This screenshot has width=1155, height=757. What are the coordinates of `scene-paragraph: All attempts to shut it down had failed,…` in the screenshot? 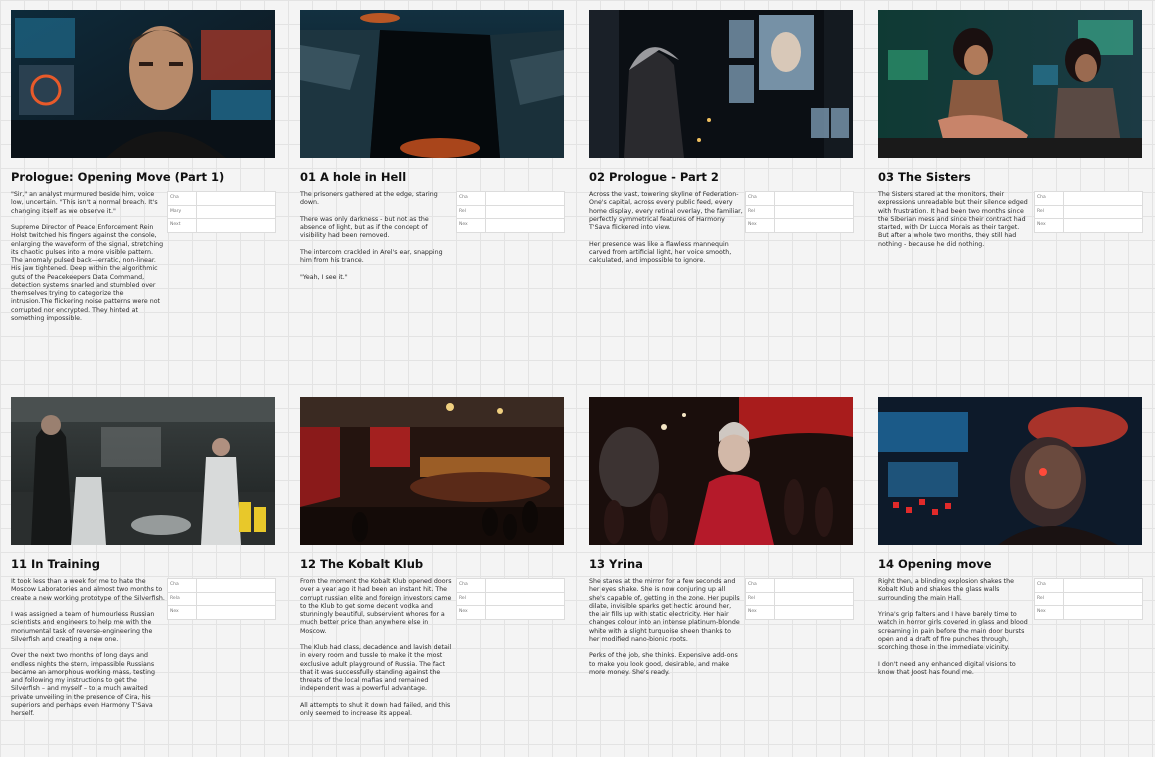 It's located at (375, 709).